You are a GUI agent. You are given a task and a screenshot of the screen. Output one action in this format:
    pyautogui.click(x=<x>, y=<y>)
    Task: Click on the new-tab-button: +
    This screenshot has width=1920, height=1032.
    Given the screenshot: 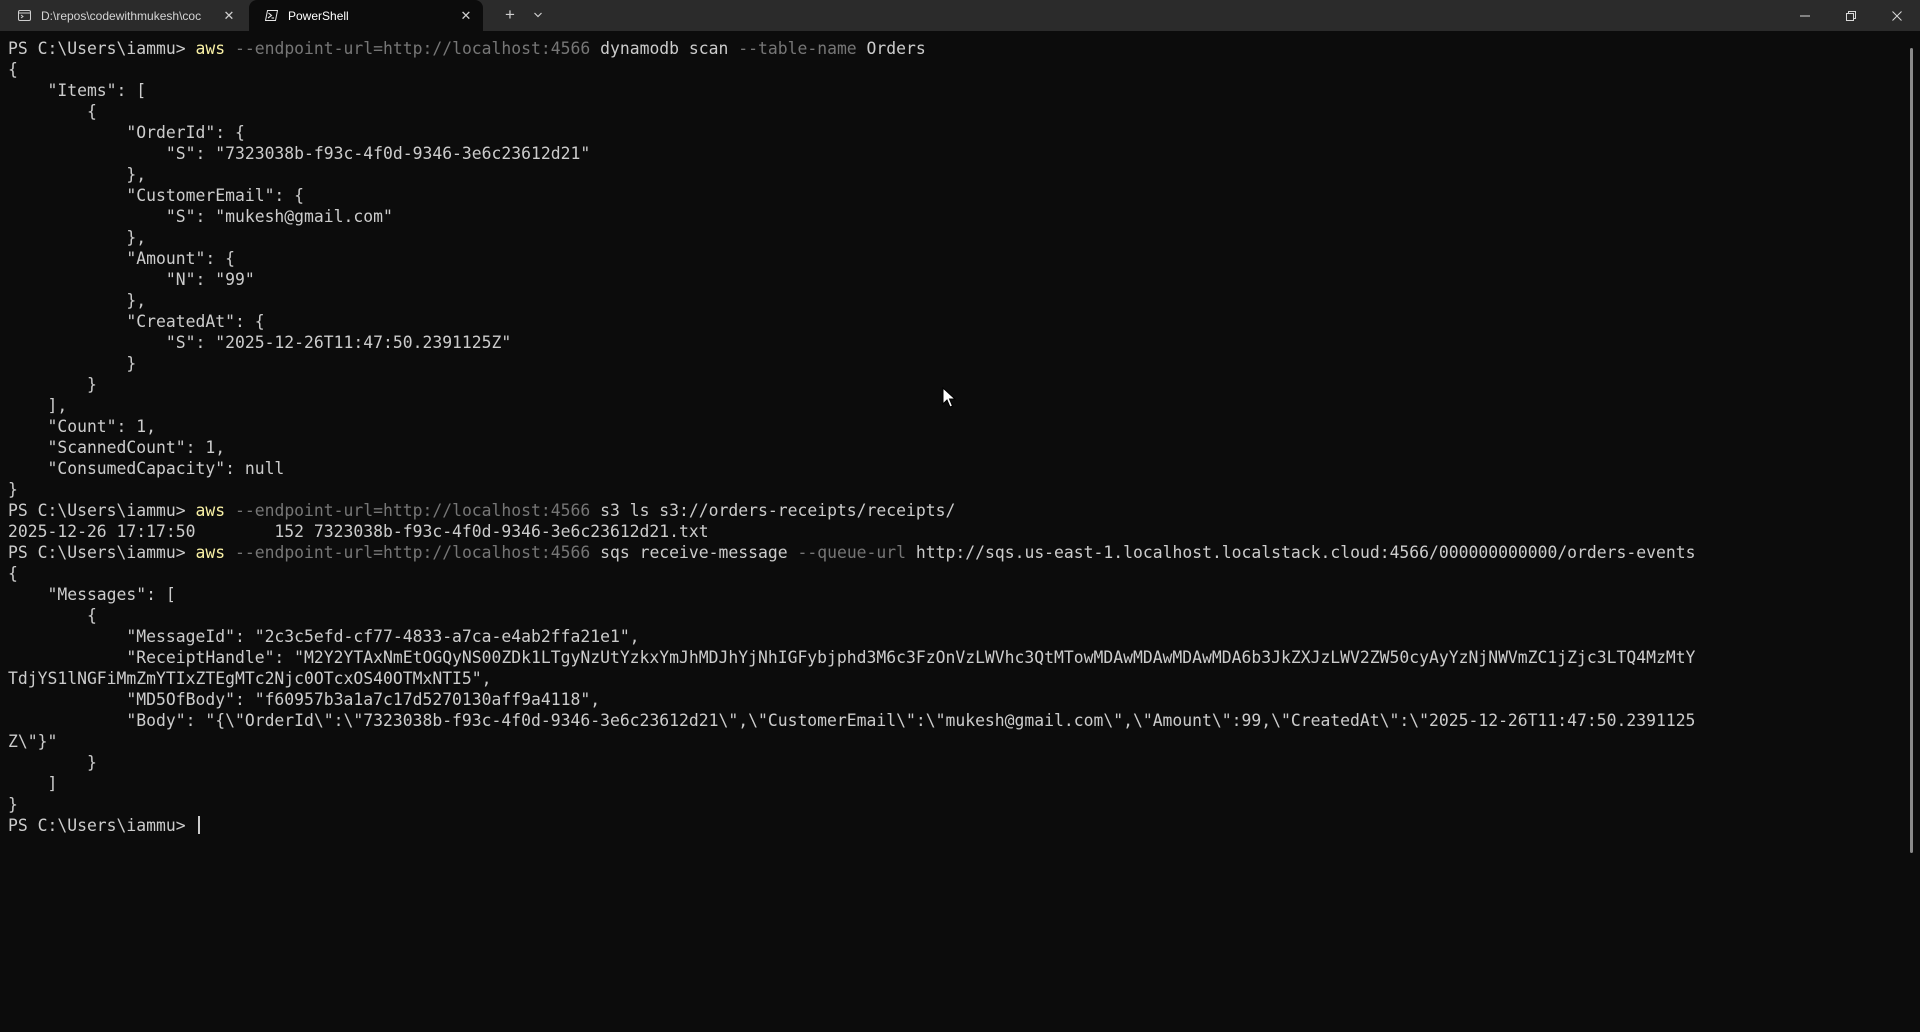 What is the action you would take?
    pyautogui.click(x=510, y=15)
    